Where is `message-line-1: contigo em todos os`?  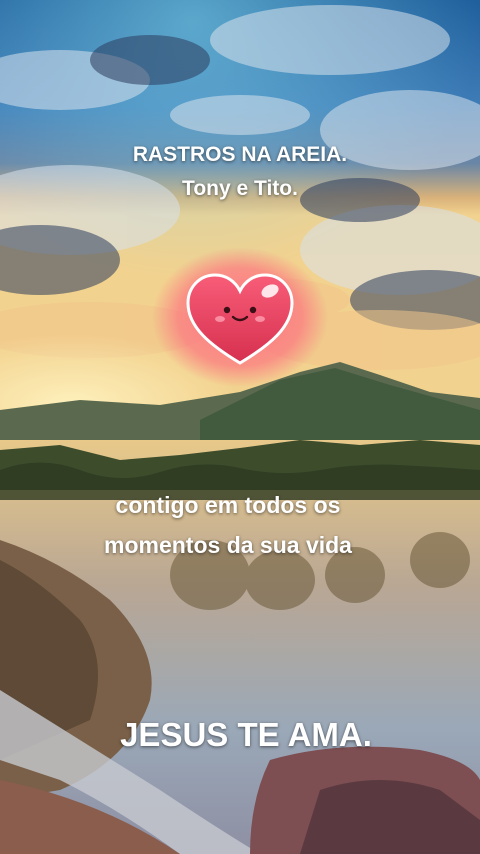 message-line-1: contigo em todos os is located at coordinates (228, 505).